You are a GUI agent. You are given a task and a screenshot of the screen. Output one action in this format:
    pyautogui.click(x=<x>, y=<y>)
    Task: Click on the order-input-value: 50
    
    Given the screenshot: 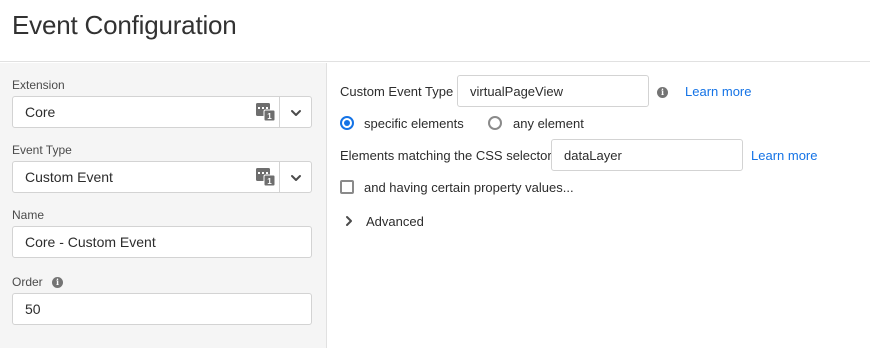 What is the action you would take?
    pyautogui.click(x=33, y=309)
    